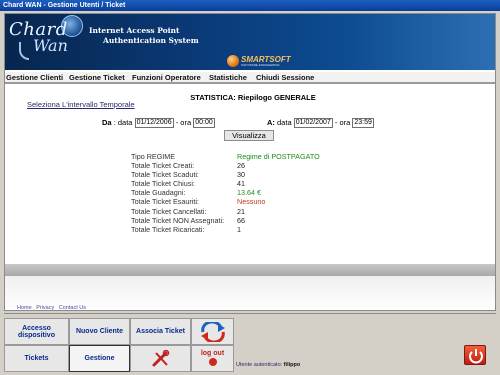 This screenshot has width=500, height=375. What do you see at coordinates (250, 5) in the screenshot?
I see `window-title-bar: Chard WAN - Gestione Utenti / Ticket` at bounding box center [250, 5].